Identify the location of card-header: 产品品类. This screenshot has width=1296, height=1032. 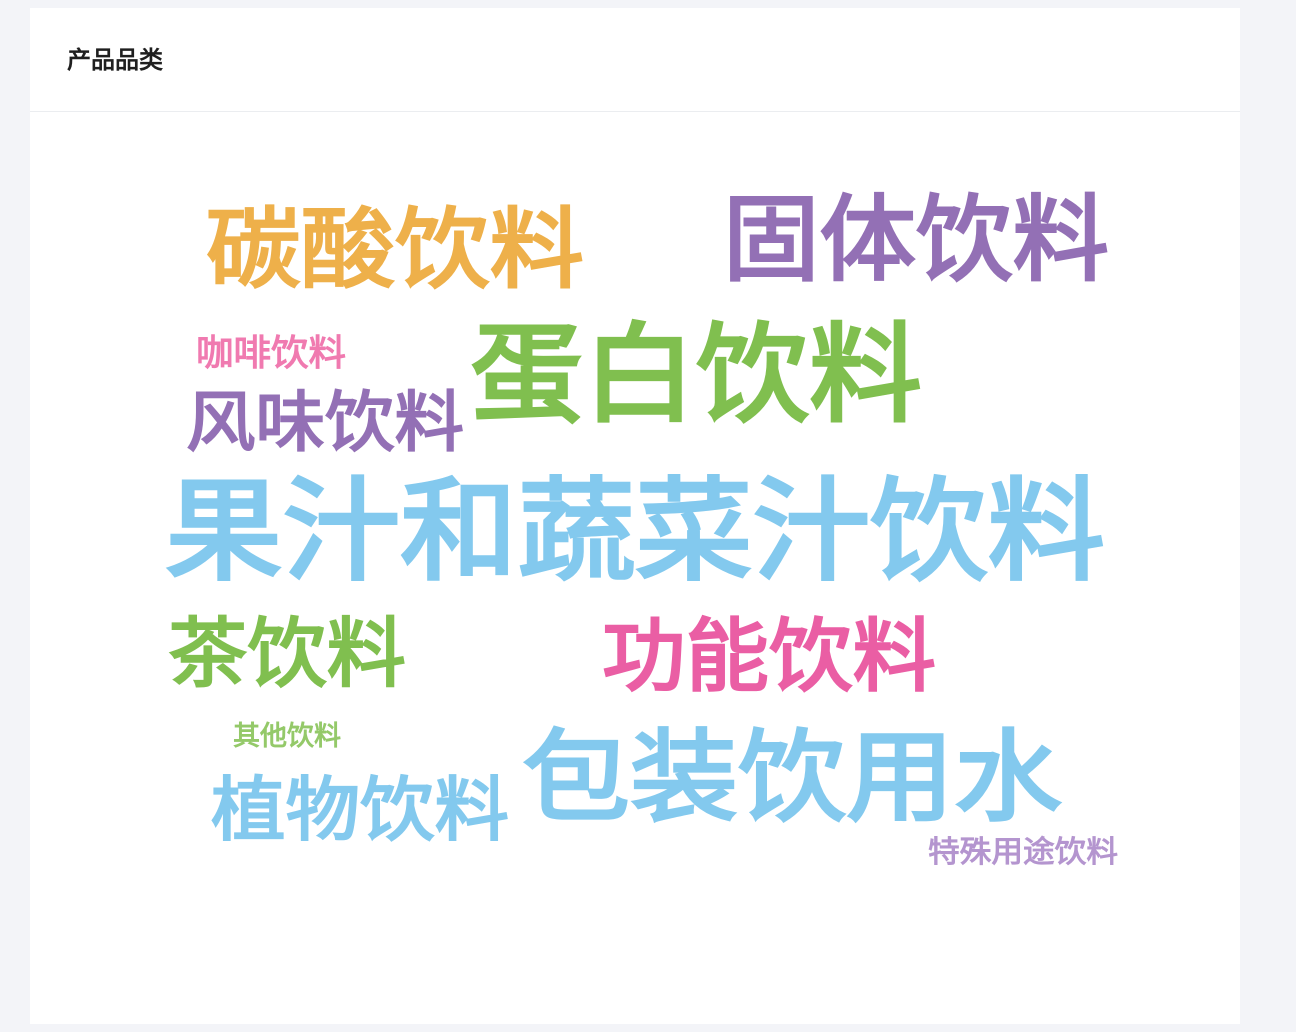
(635, 60).